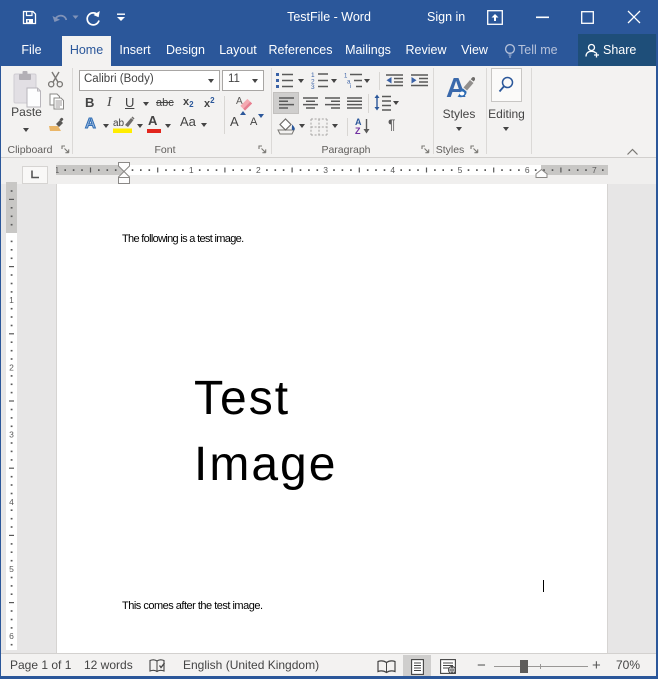  Describe the element at coordinates (119, 123) in the screenshot. I see `svg-text: ab` at that location.